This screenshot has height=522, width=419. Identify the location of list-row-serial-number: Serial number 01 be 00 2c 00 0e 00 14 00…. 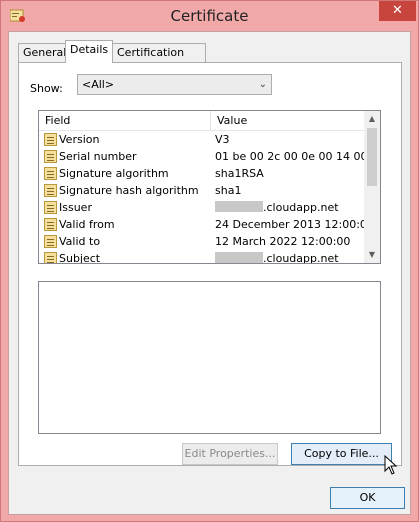
(209, 156).